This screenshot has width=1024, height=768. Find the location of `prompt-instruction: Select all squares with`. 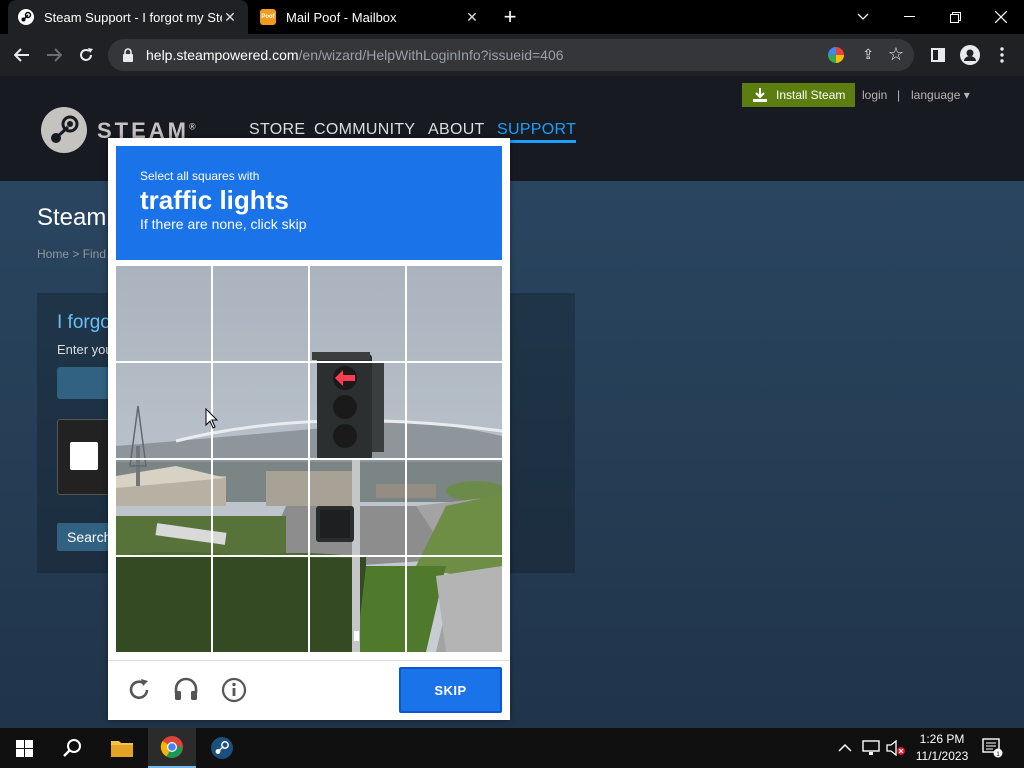

prompt-instruction: Select all squares with is located at coordinates (200, 176).